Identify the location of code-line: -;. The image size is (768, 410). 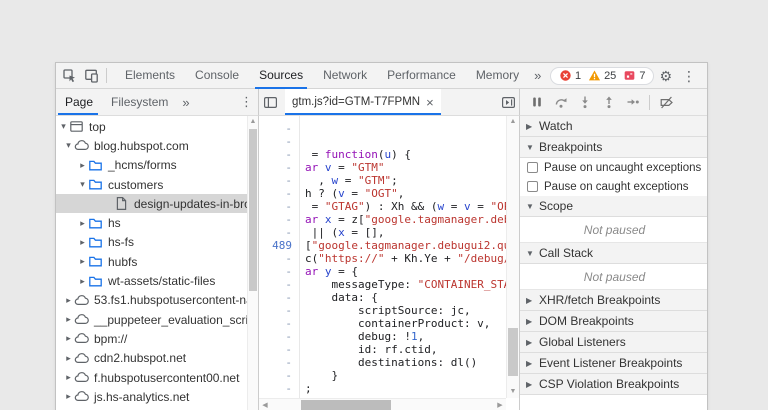
(382, 388).